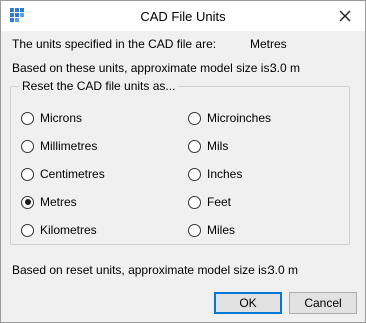  I want to click on cancel-button-label: Cancel, so click(323, 303).